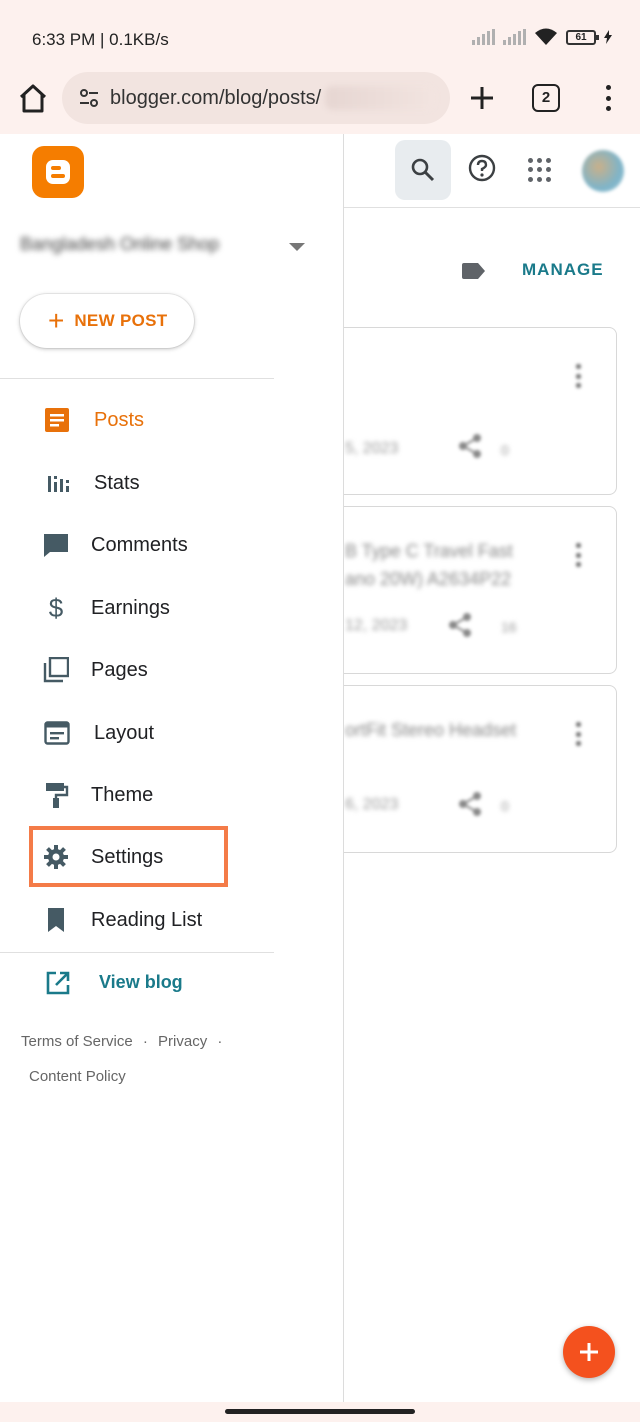 Image resolution: width=640 pixels, height=1422 pixels. I want to click on nav-label: Layout, so click(124, 732).